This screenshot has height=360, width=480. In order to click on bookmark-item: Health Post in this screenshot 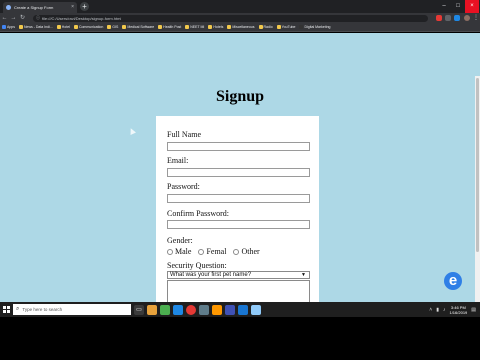, I will do `click(169, 27)`.